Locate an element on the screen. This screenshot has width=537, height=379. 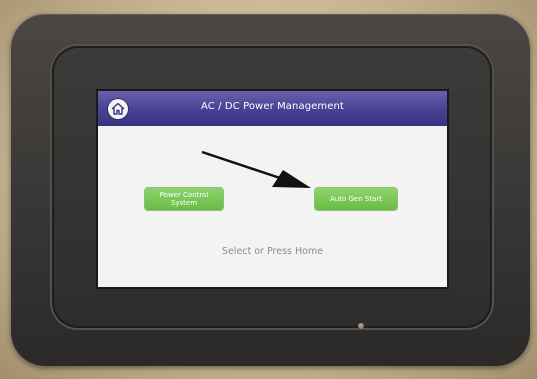
power-control-system-button: Power Control System is located at coordinates (184, 199).